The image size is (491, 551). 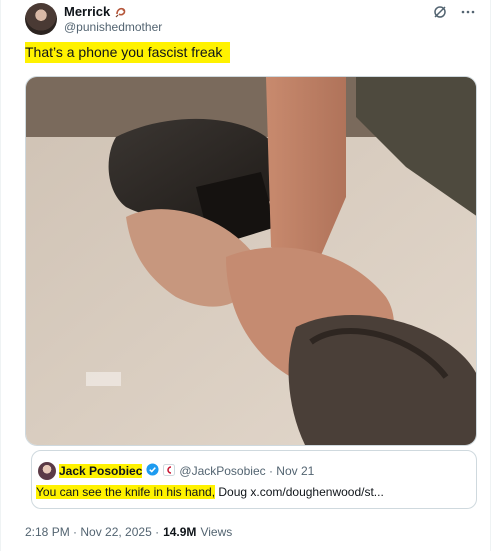 What do you see at coordinates (180, 532) in the screenshot?
I see `views-count: 14.9M` at bounding box center [180, 532].